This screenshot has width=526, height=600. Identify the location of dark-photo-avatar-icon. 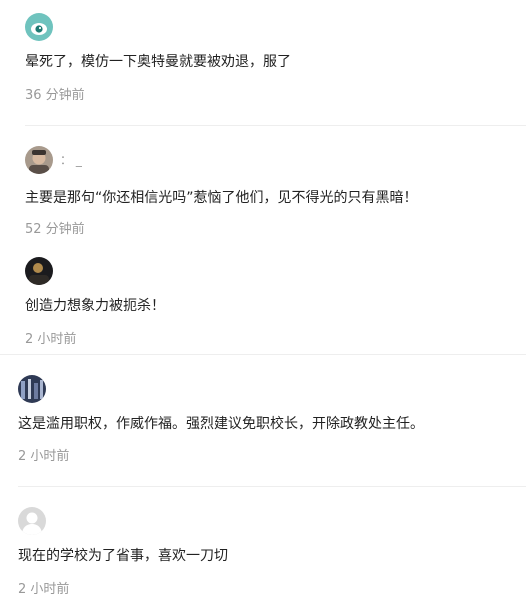
(39, 271).